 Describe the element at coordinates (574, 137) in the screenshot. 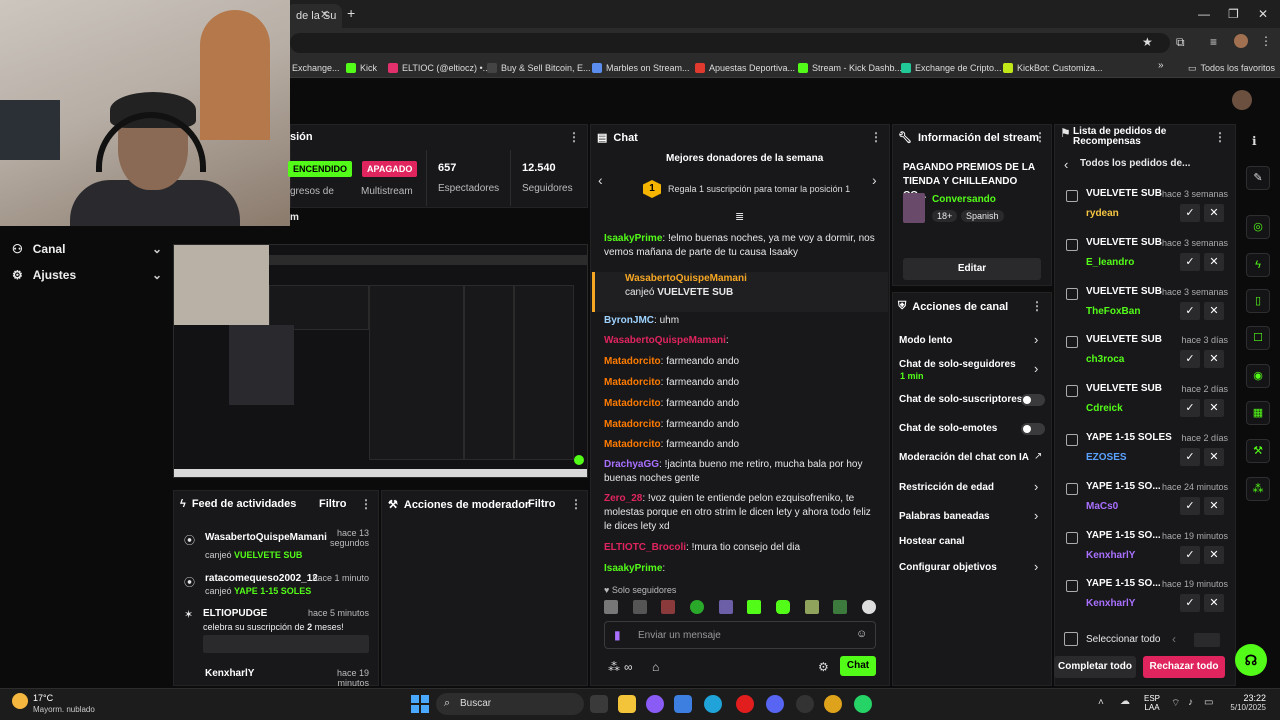

I see `session-kebab-icon: ⋮` at that location.